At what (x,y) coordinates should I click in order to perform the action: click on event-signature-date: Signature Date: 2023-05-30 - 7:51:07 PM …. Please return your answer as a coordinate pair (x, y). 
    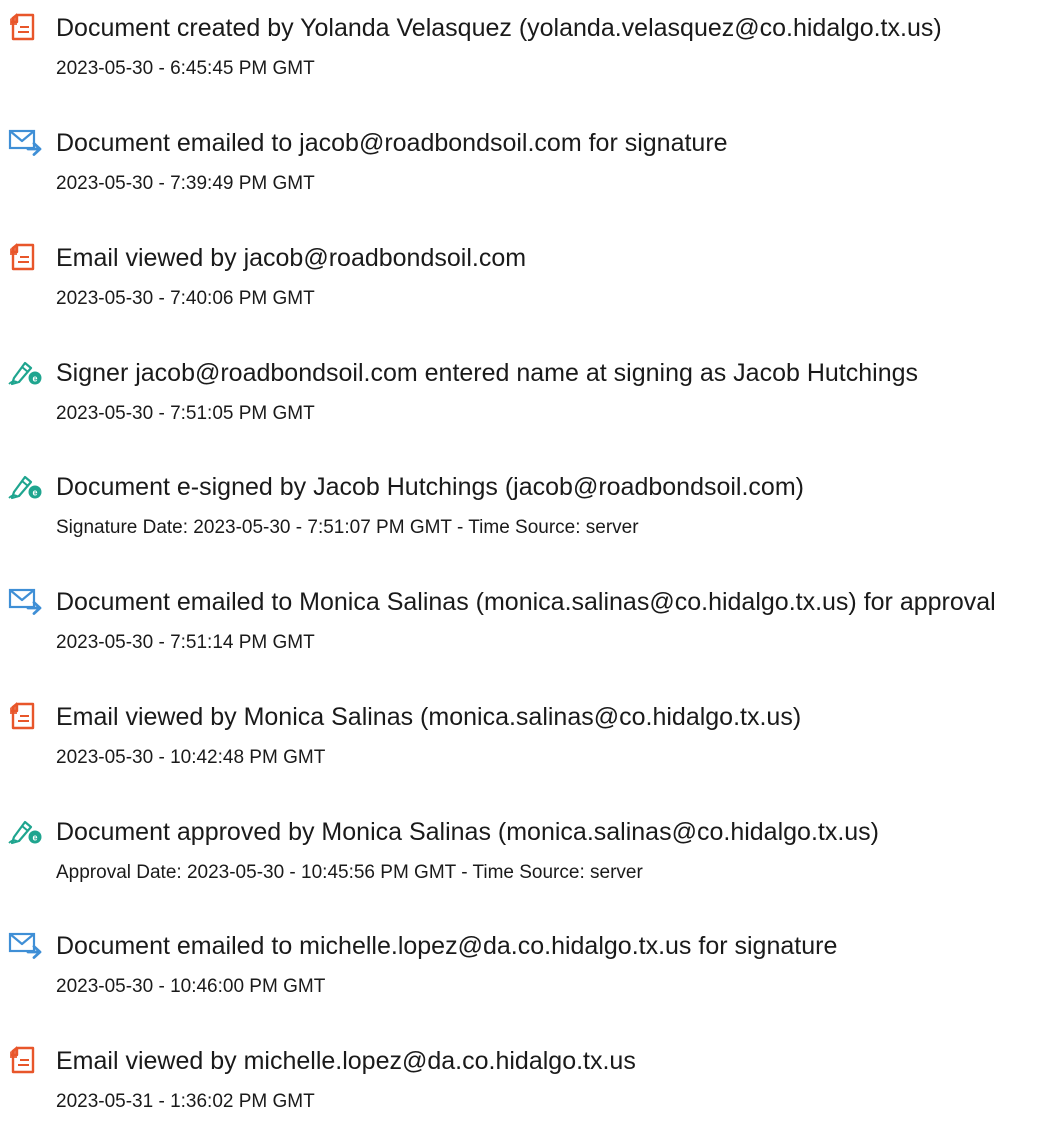
    Looking at the image, I should click on (347, 527).